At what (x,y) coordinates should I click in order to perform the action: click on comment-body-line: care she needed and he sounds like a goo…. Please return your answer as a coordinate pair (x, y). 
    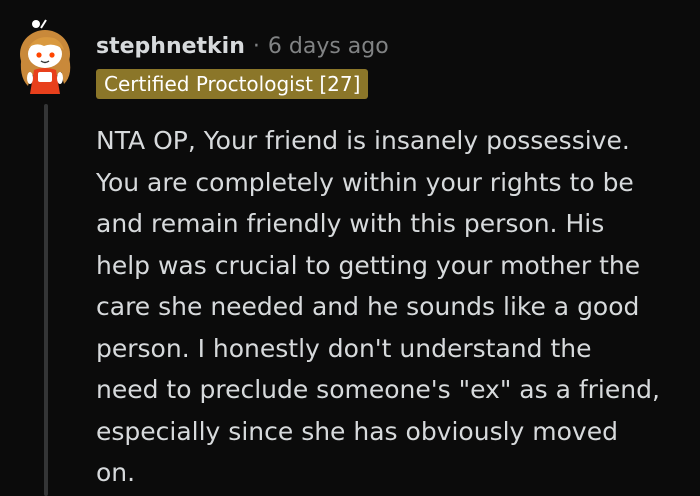
    Looking at the image, I should click on (368, 306).